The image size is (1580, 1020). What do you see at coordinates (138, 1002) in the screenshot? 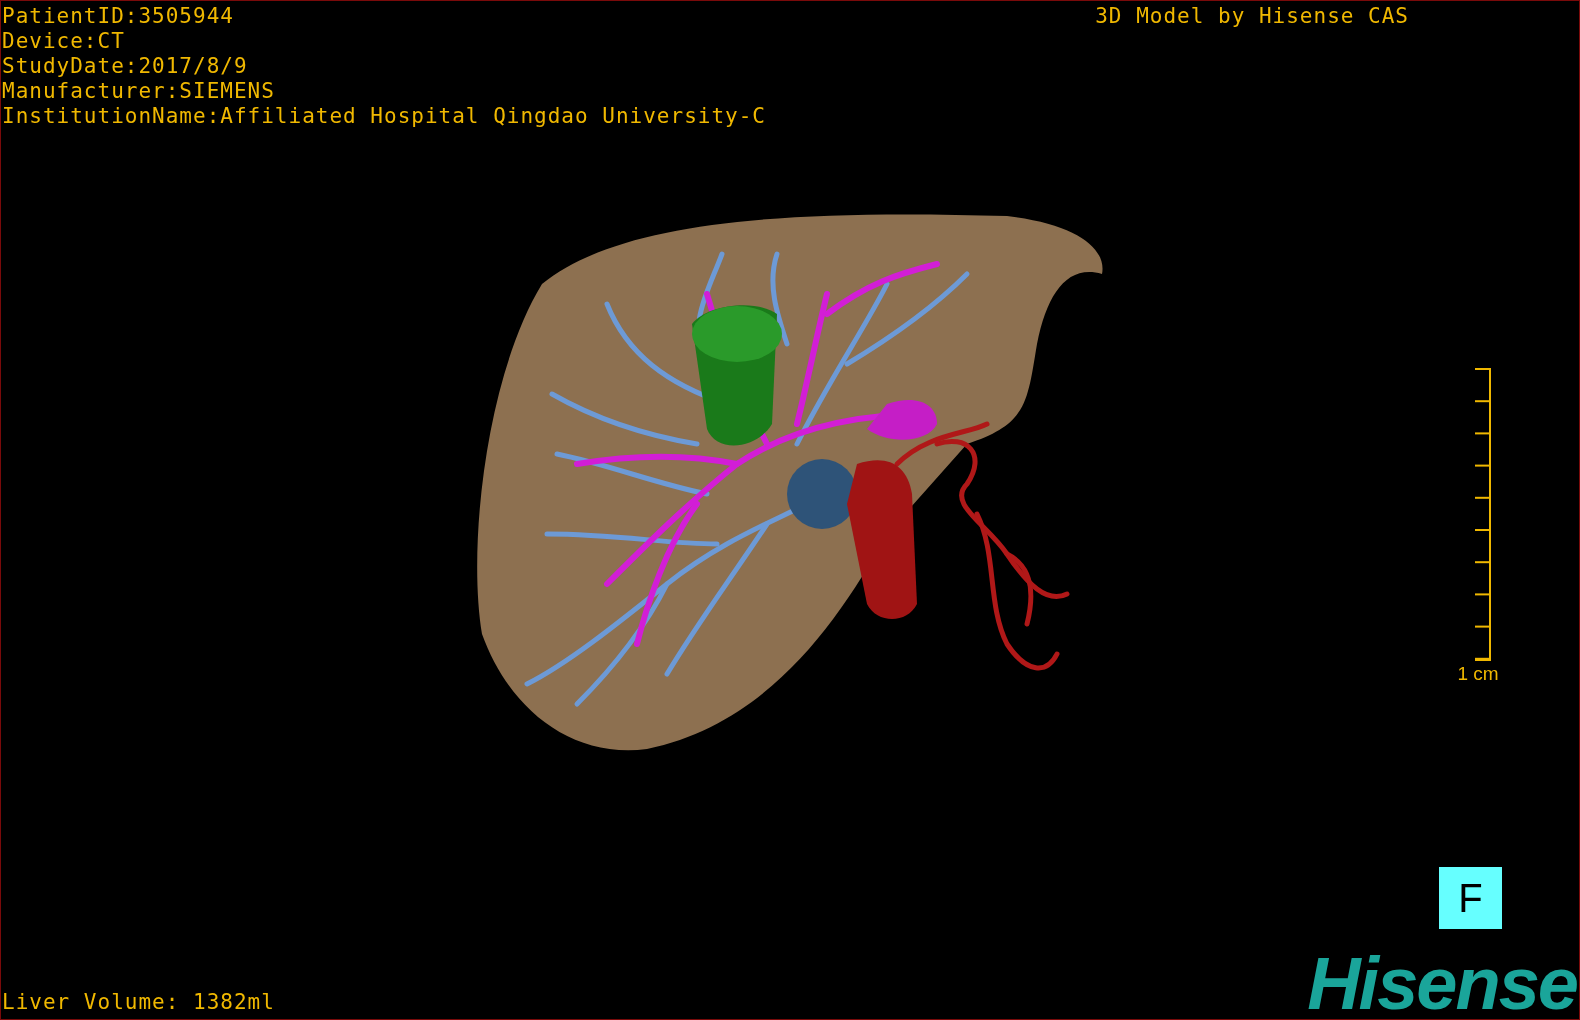
I see `liver-volume-text: Liver Volume: 1382ml` at bounding box center [138, 1002].